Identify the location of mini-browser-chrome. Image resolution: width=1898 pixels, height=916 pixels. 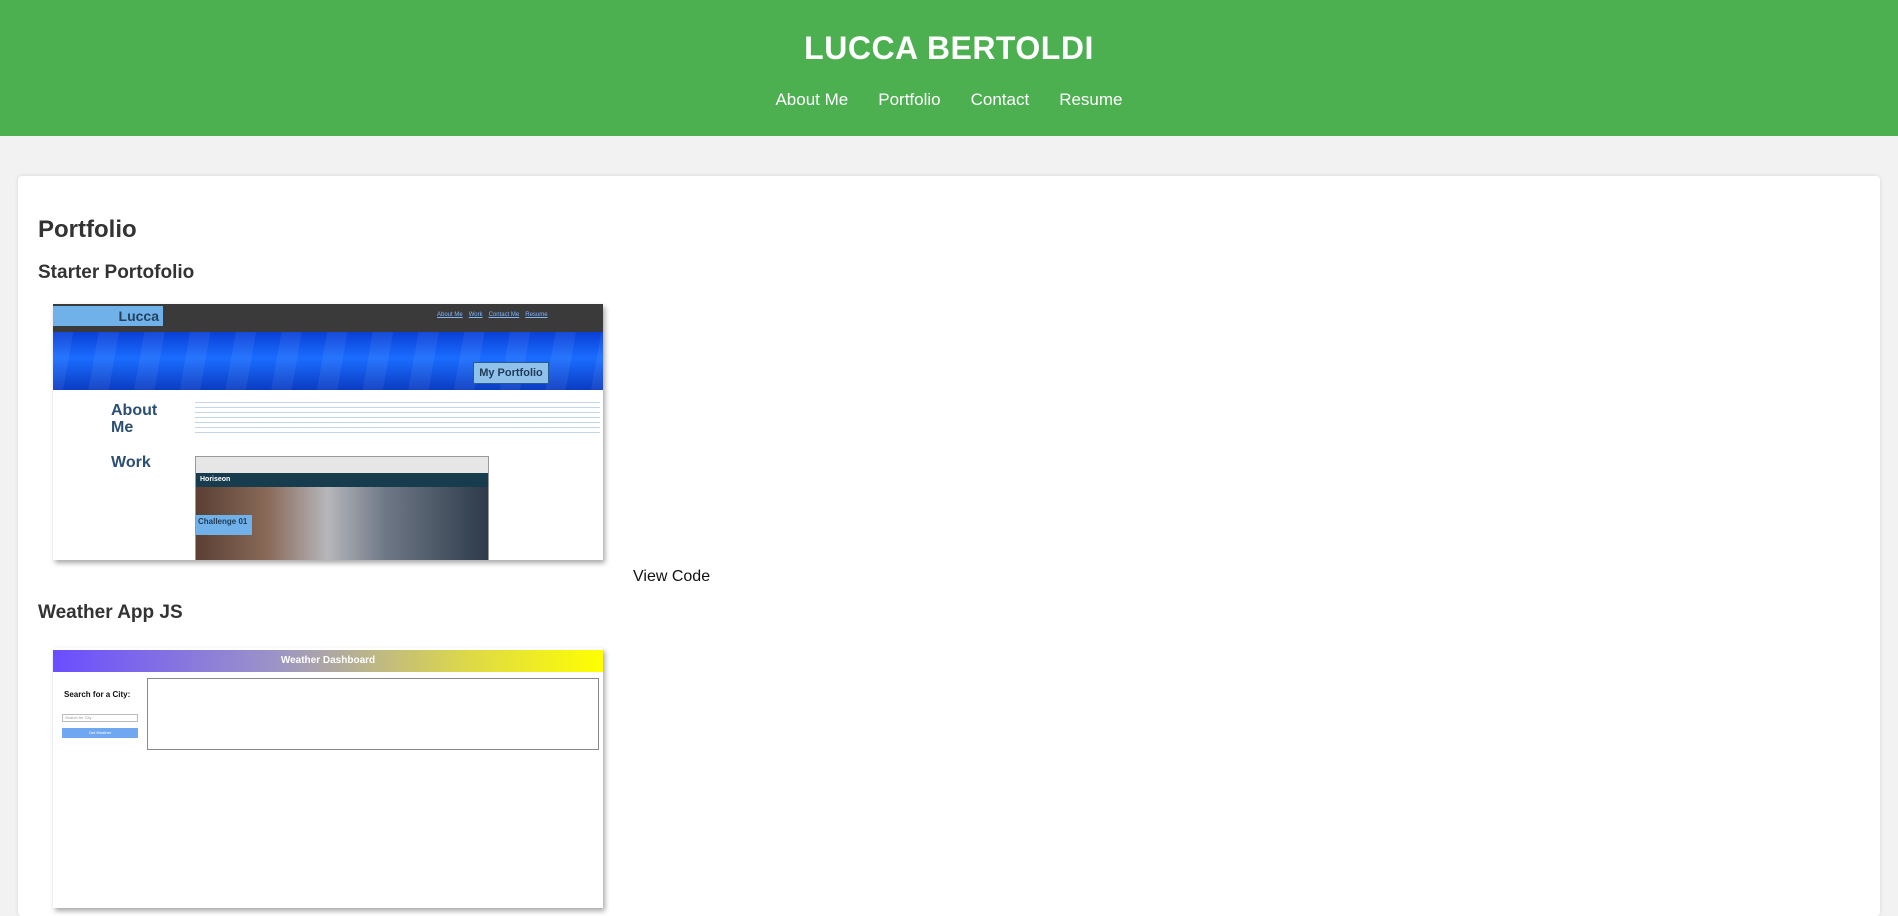
(342, 465).